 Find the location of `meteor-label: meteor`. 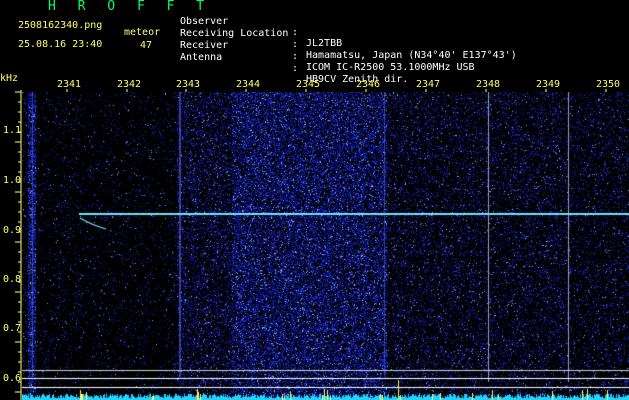

meteor-label: meteor is located at coordinates (142, 32).